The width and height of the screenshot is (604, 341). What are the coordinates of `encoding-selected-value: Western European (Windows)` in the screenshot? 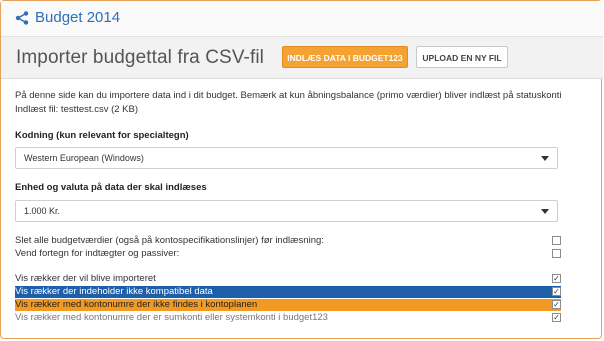 It's located at (84, 158).